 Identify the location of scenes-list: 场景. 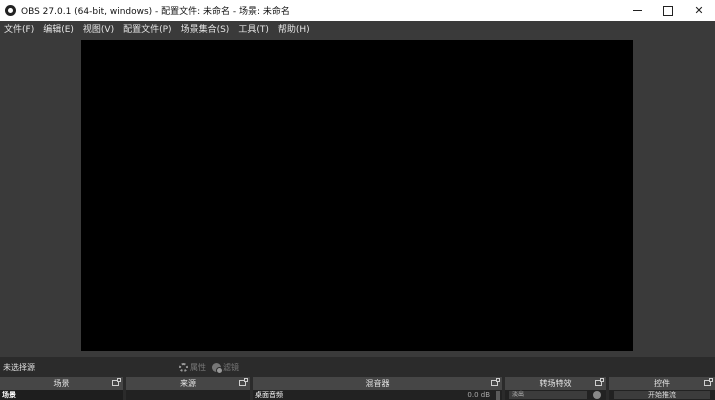
(61, 395).